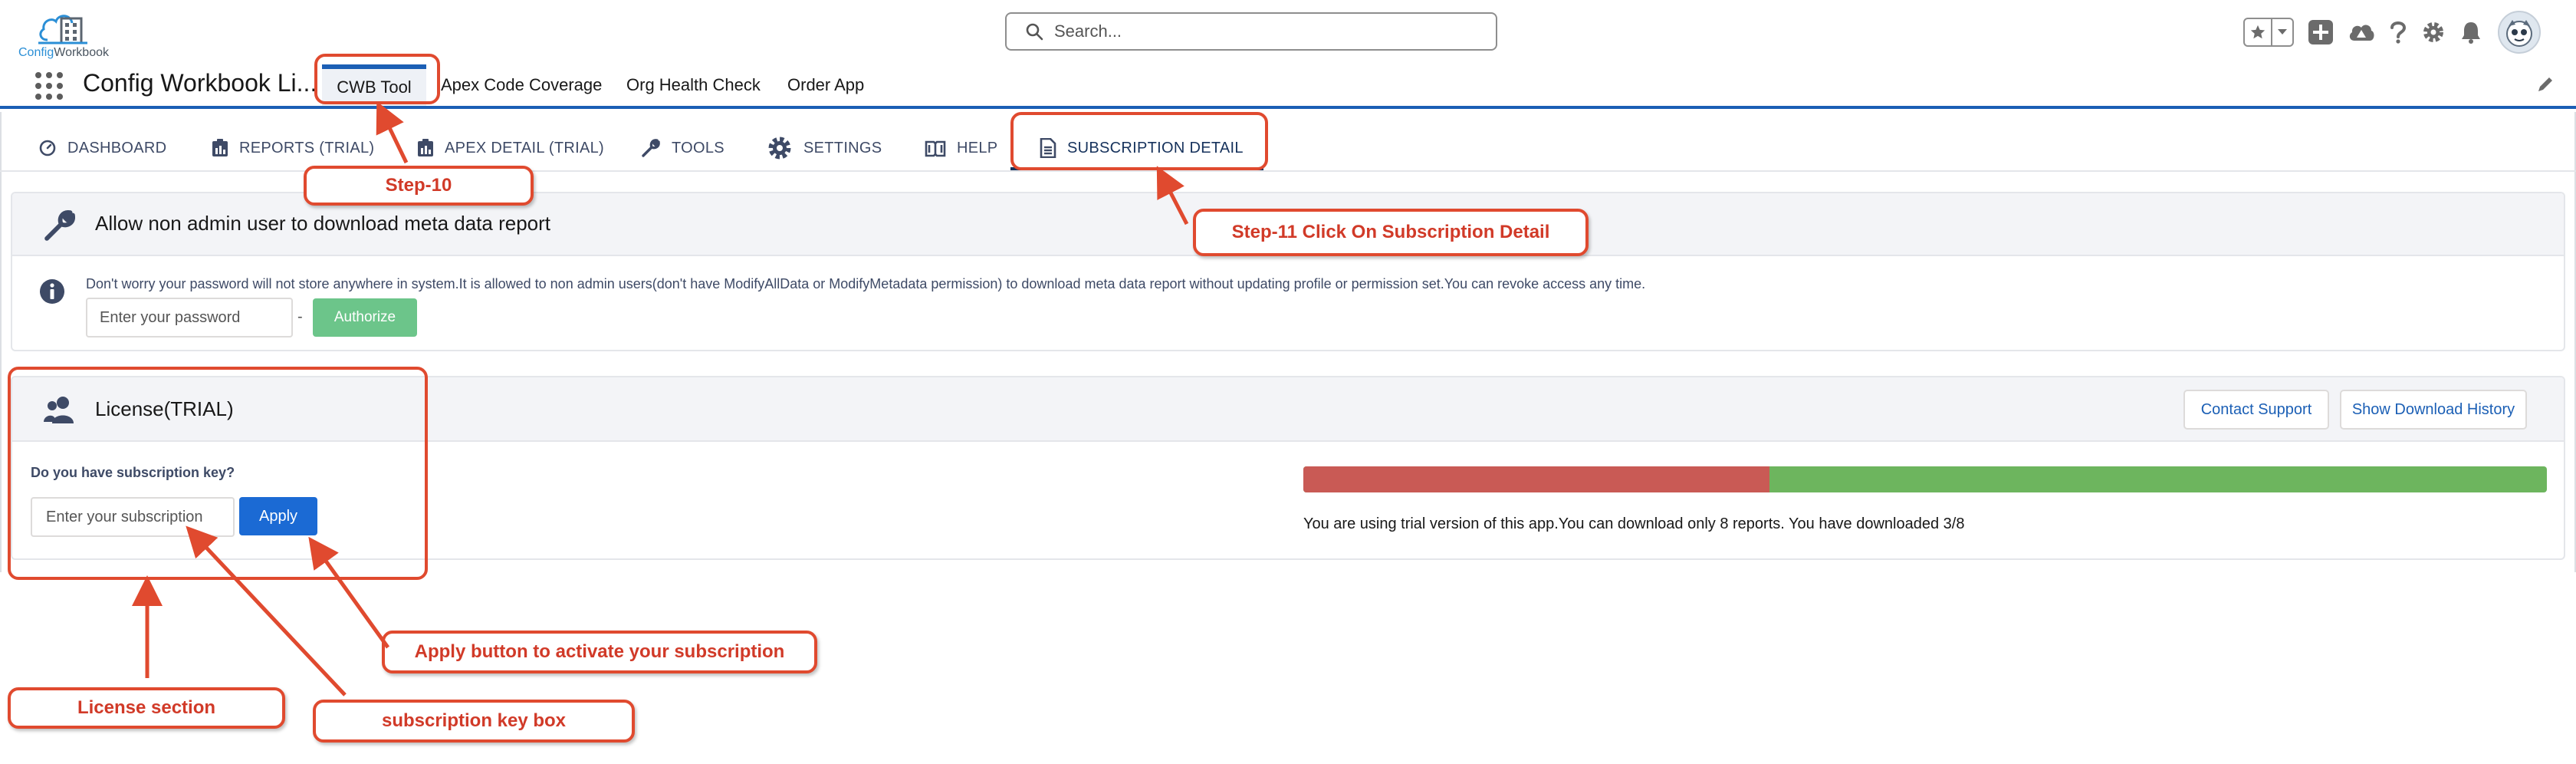  What do you see at coordinates (1269, 31) in the screenshot?
I see `global-search-input` at bounding box center [1269, 31].